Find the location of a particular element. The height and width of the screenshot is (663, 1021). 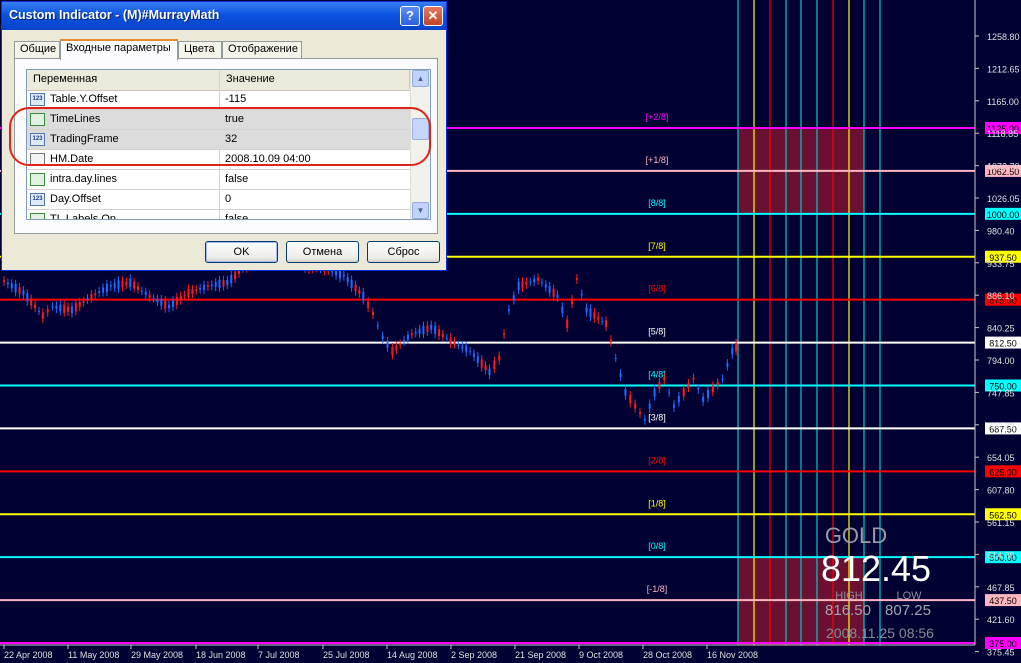

close-button: ✕ is located at coordinates (433, 16).